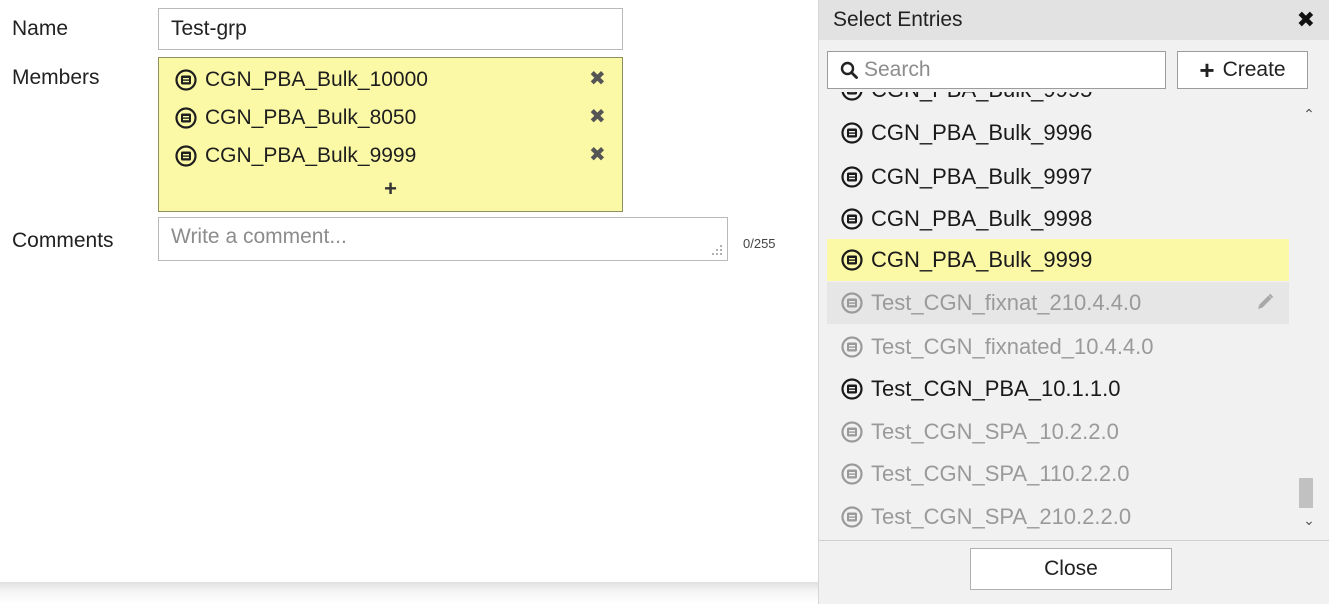 The width and height of the screenshot is (1329, 604). I want to click on member-chip: CGN_PBA_Bulk_10000 ✖, so click(395, 80).